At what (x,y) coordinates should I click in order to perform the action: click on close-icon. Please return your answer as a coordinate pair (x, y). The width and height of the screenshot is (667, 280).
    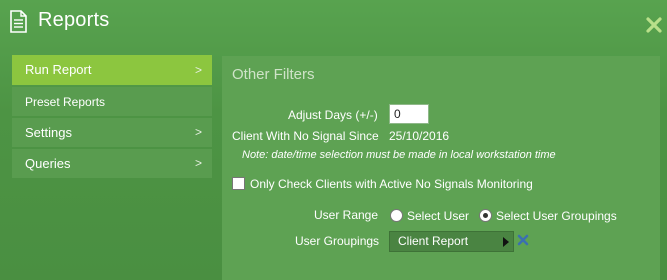
    Looking at the image, I should click on (654, 25).